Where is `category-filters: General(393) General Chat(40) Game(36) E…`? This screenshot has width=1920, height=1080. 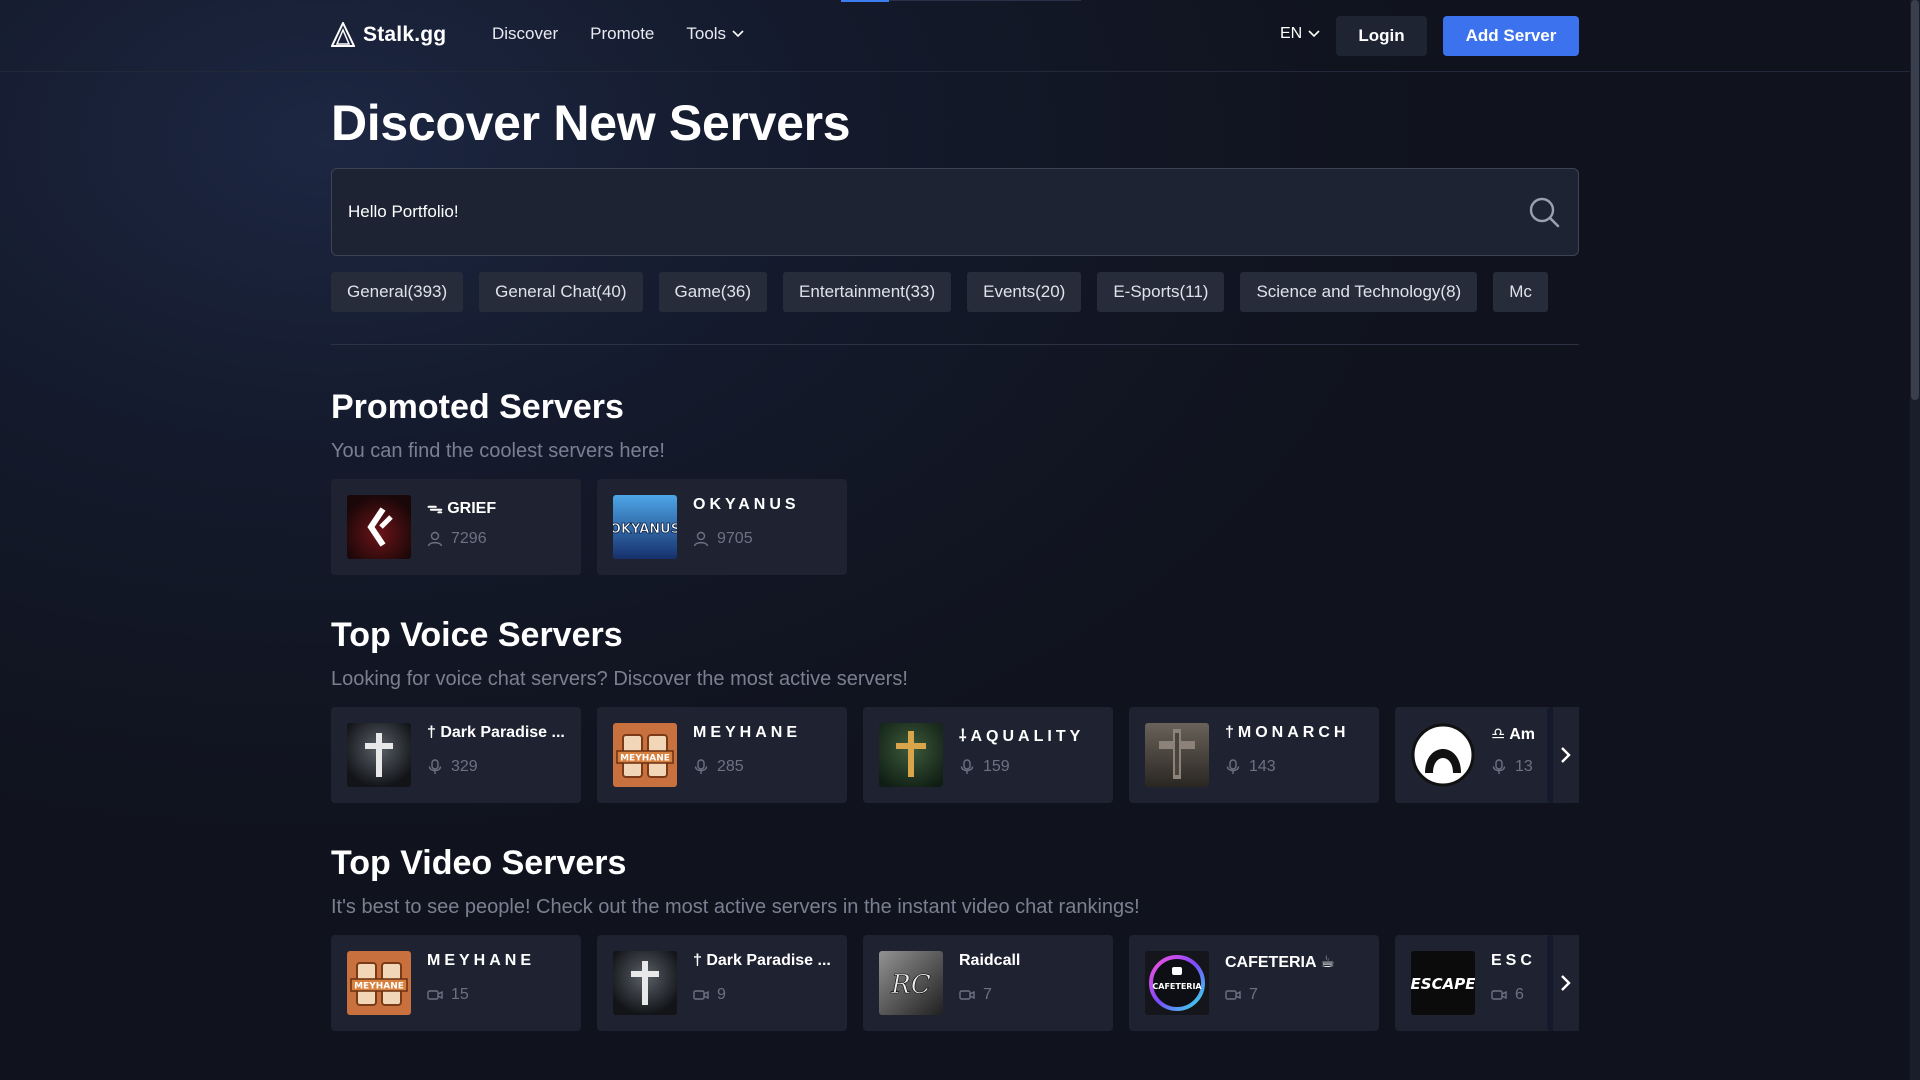
category-filters: General(393) General Chat(40) Game(36) E… is located at coordinates (955, 292).